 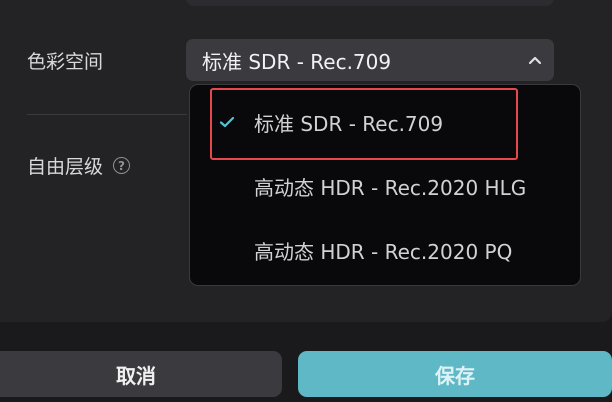 I want to click on free-layer-label: 自由层级, so click(x=65, y=167).